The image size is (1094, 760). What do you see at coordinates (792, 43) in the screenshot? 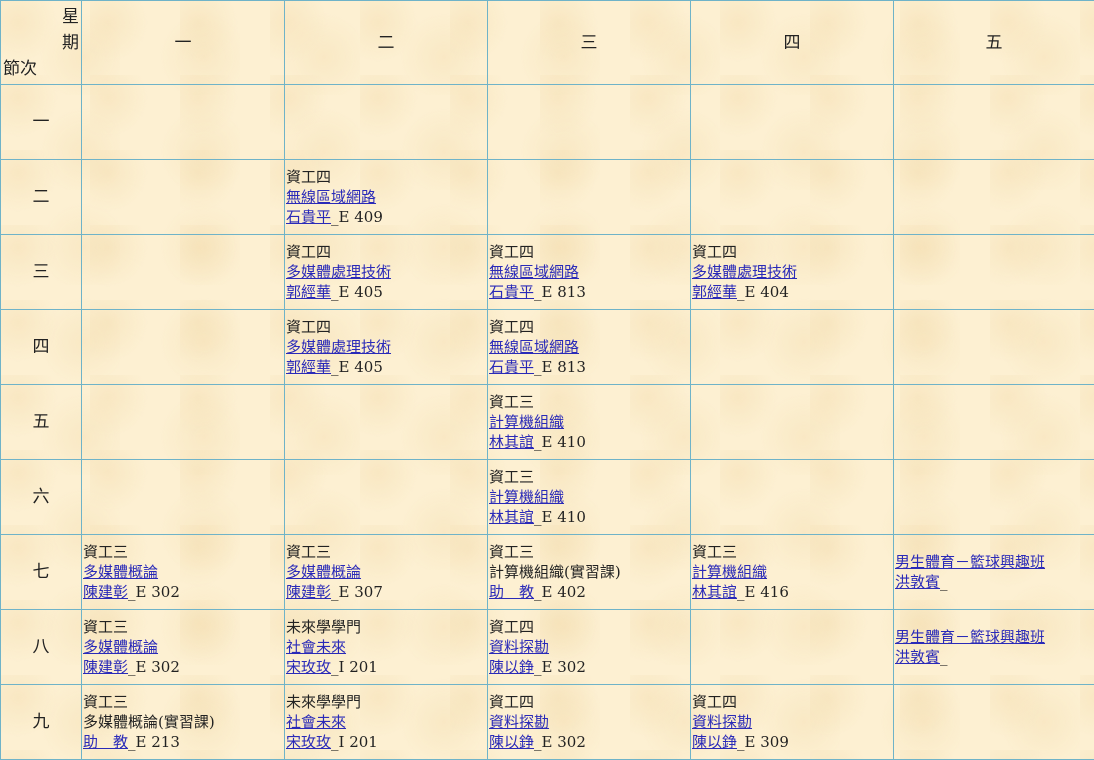
I see `day-header-thu: 四` at bounding box center [792, 43].